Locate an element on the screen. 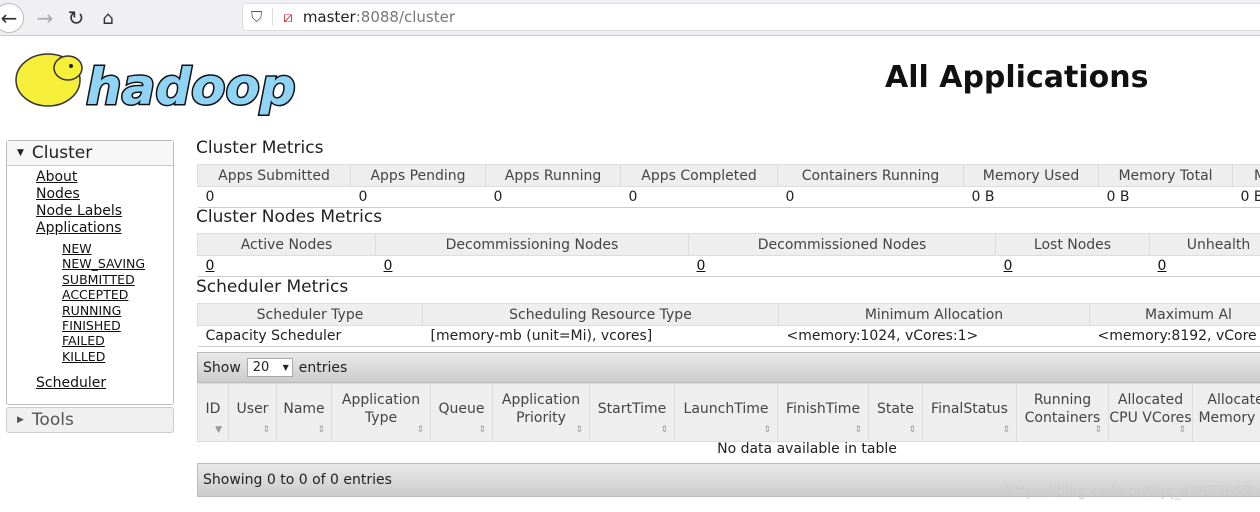 The width and height of the screenshot is (1260, 512). sortable-column-header: Name ⇕ is located at coordinates (304, 412).